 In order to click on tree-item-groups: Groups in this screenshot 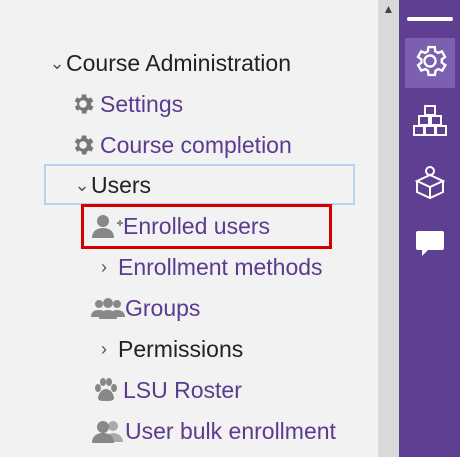, I will do `click(145, 308)`.